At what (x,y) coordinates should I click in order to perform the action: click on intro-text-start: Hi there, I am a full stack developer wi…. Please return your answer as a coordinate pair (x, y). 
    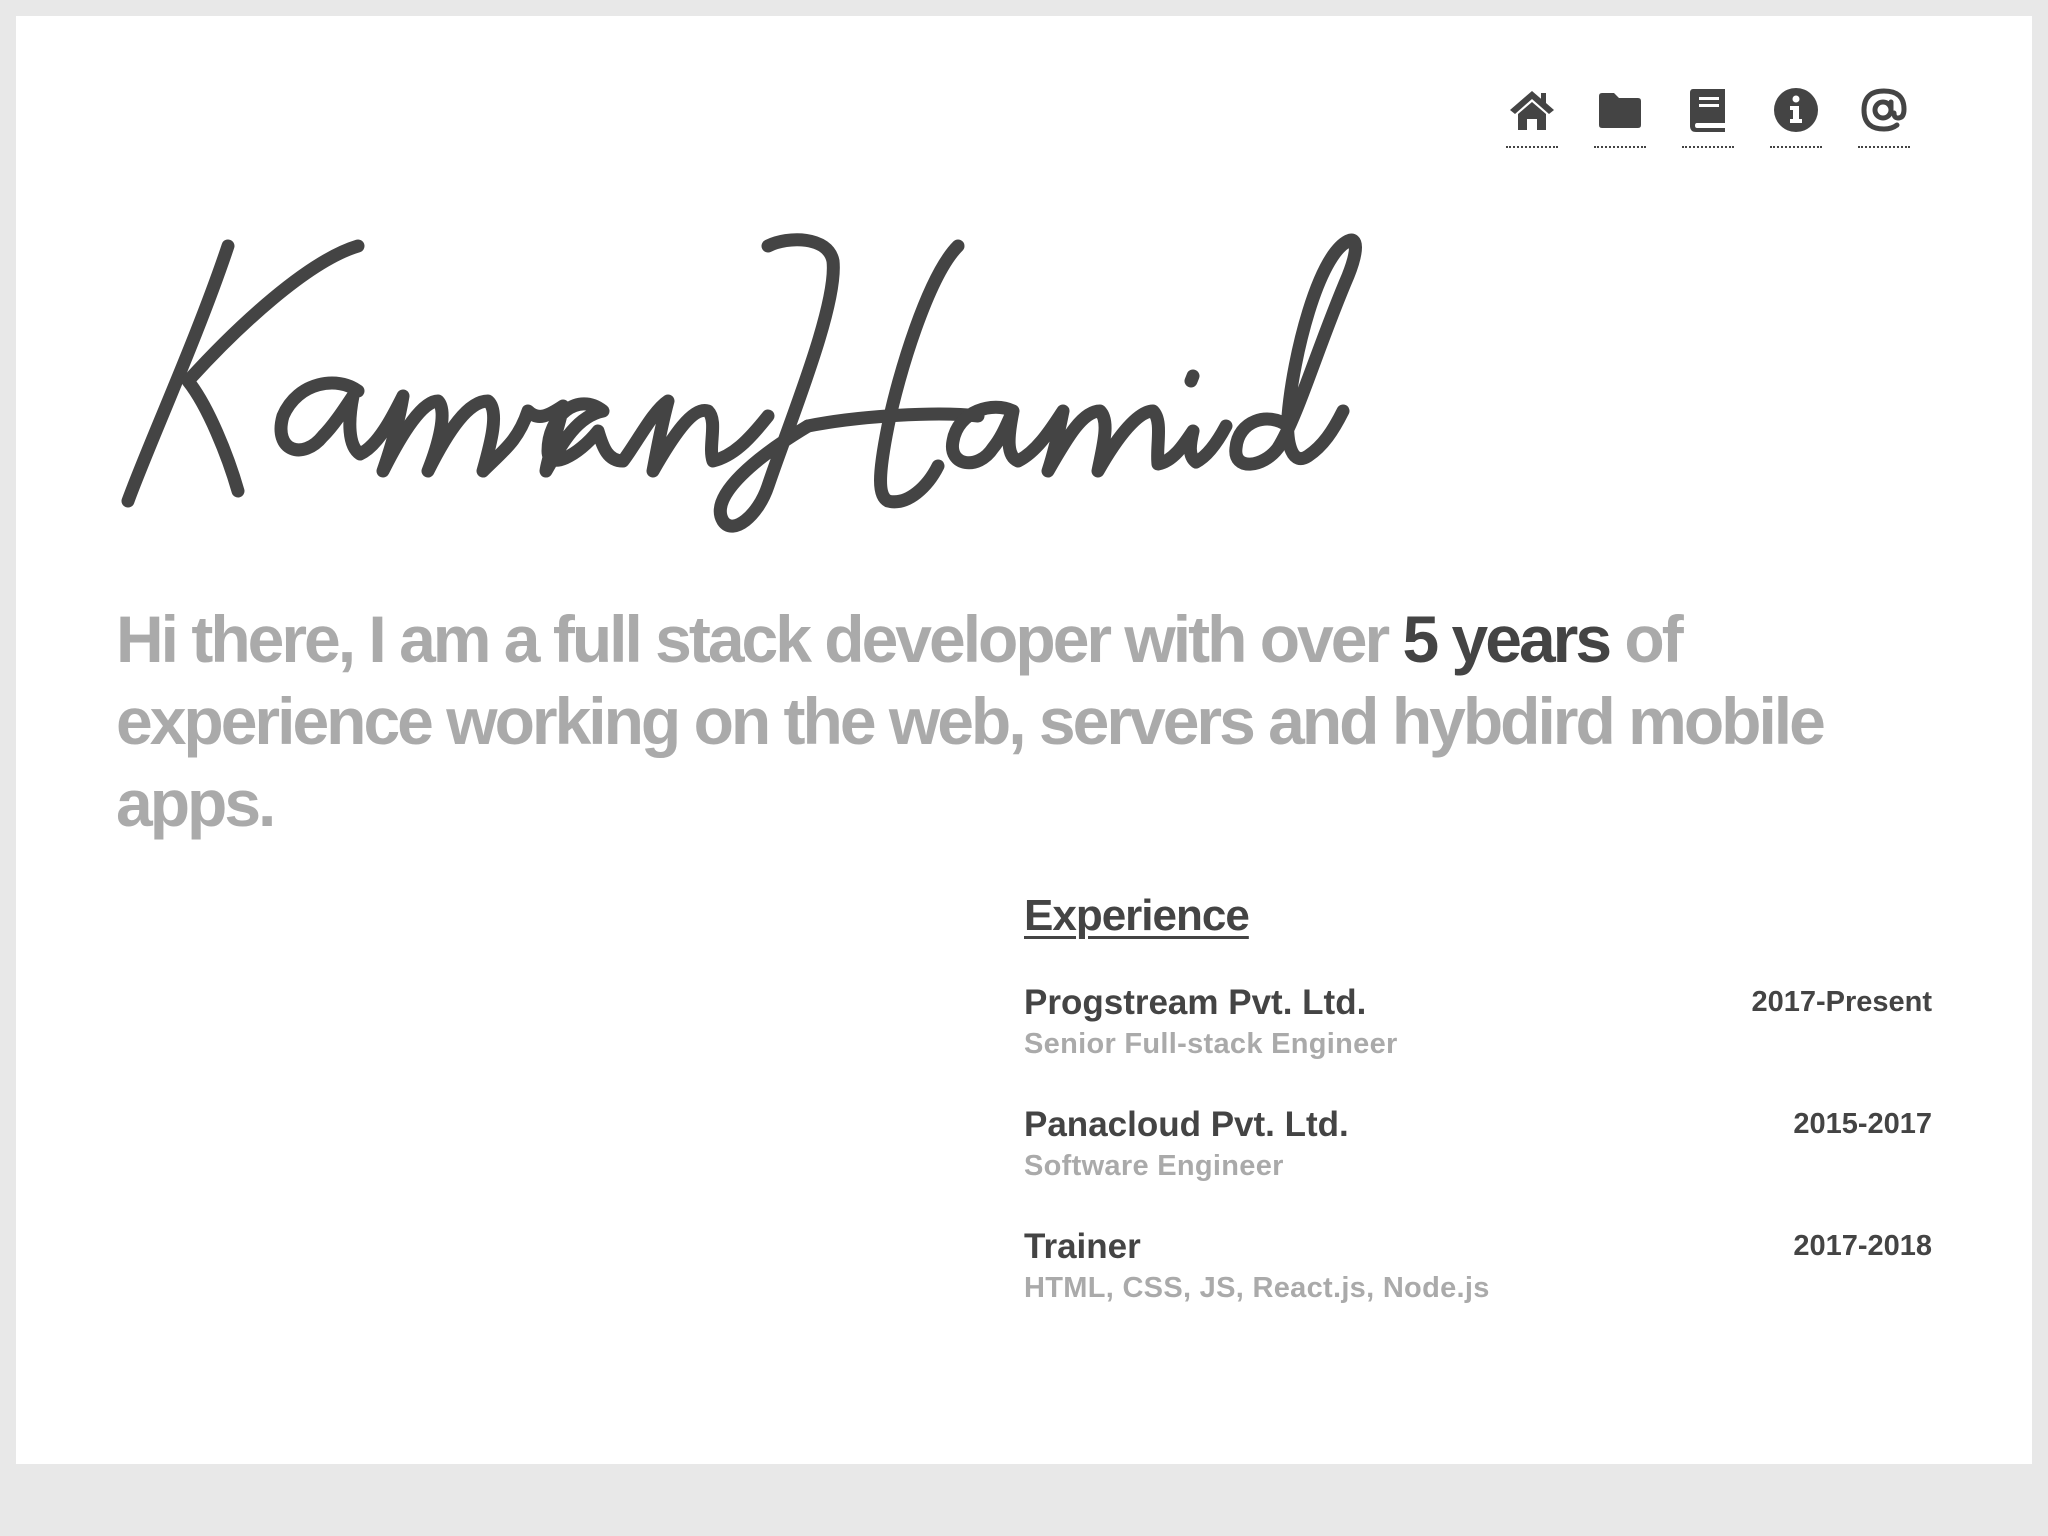
    Looking at the image, I should click on (759, 639).